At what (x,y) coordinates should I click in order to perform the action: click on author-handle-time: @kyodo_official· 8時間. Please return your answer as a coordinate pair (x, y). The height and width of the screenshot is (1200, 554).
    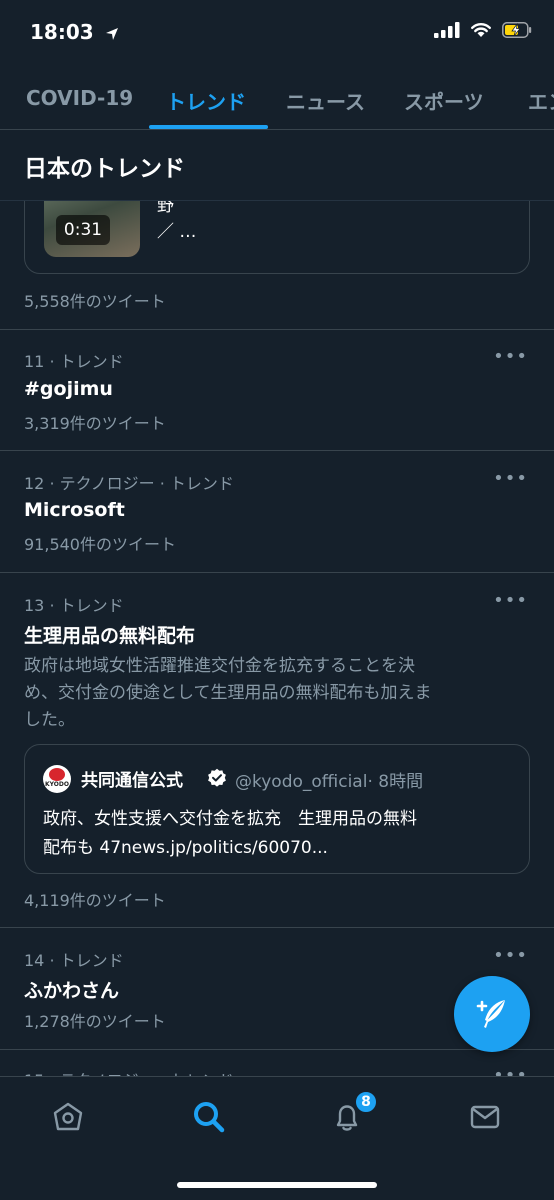
    Looking at the image, I should click on (329, 779).